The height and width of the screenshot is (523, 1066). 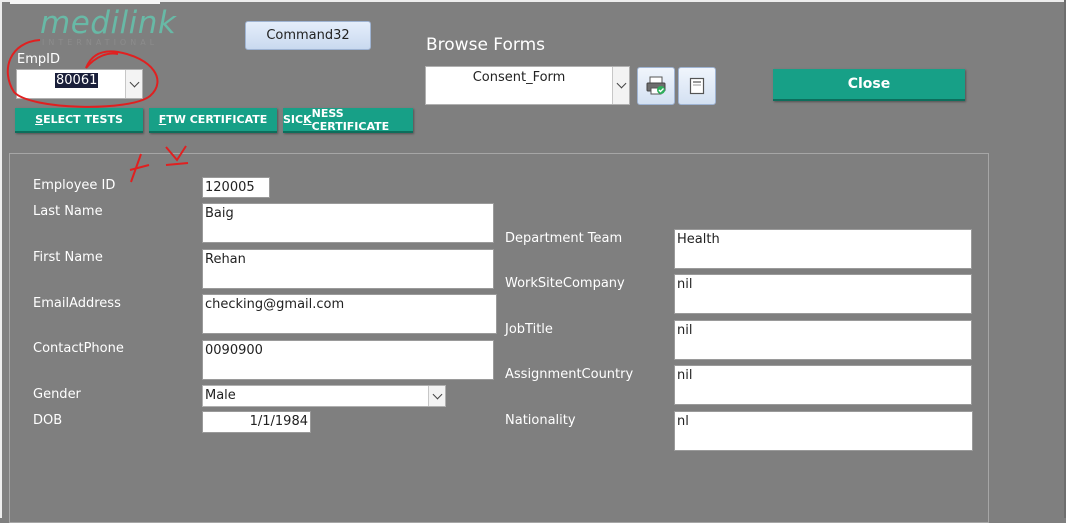 What do you see at coordinates (177, 155) in the screenshot?
I see `annotation-mark-b` at bounding box center [177, 155].